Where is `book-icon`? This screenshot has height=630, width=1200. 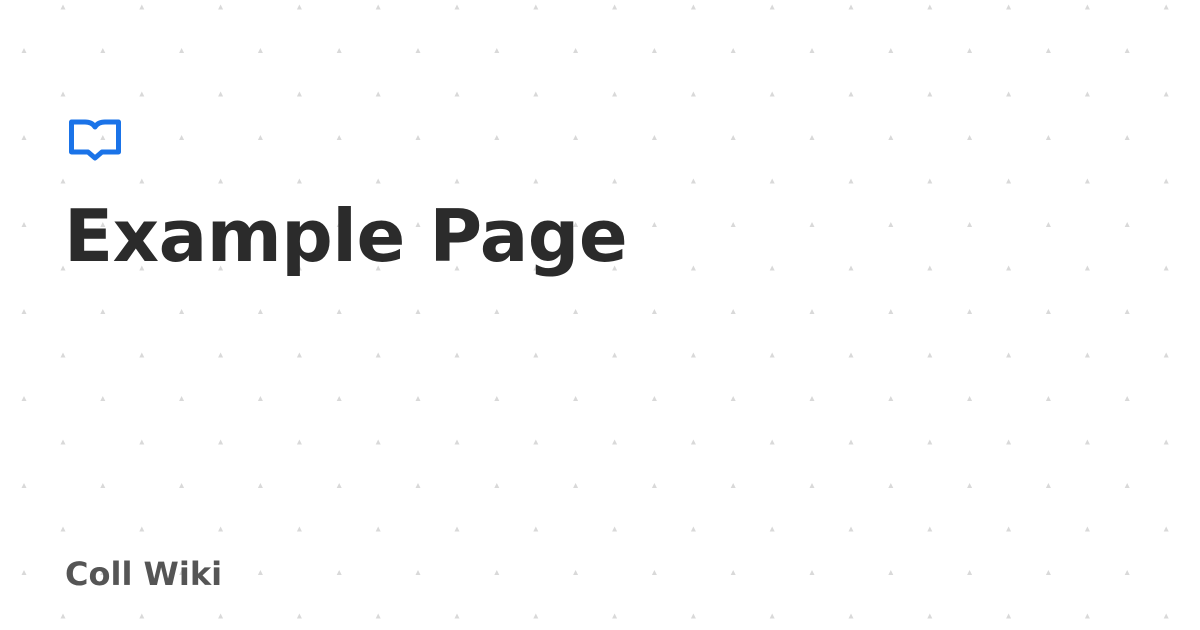
book-icon is located at coordinates (95, 140).